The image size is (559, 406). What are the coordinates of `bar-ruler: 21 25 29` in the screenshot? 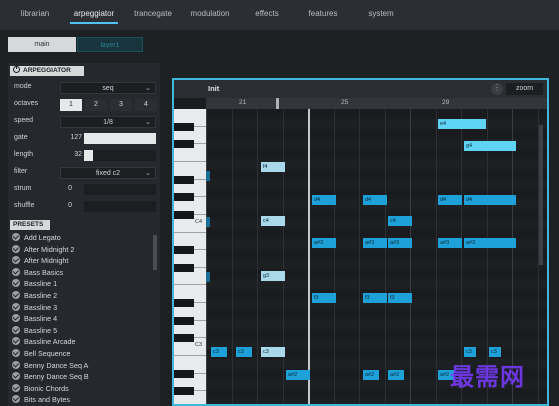 It's located at (376, 103).